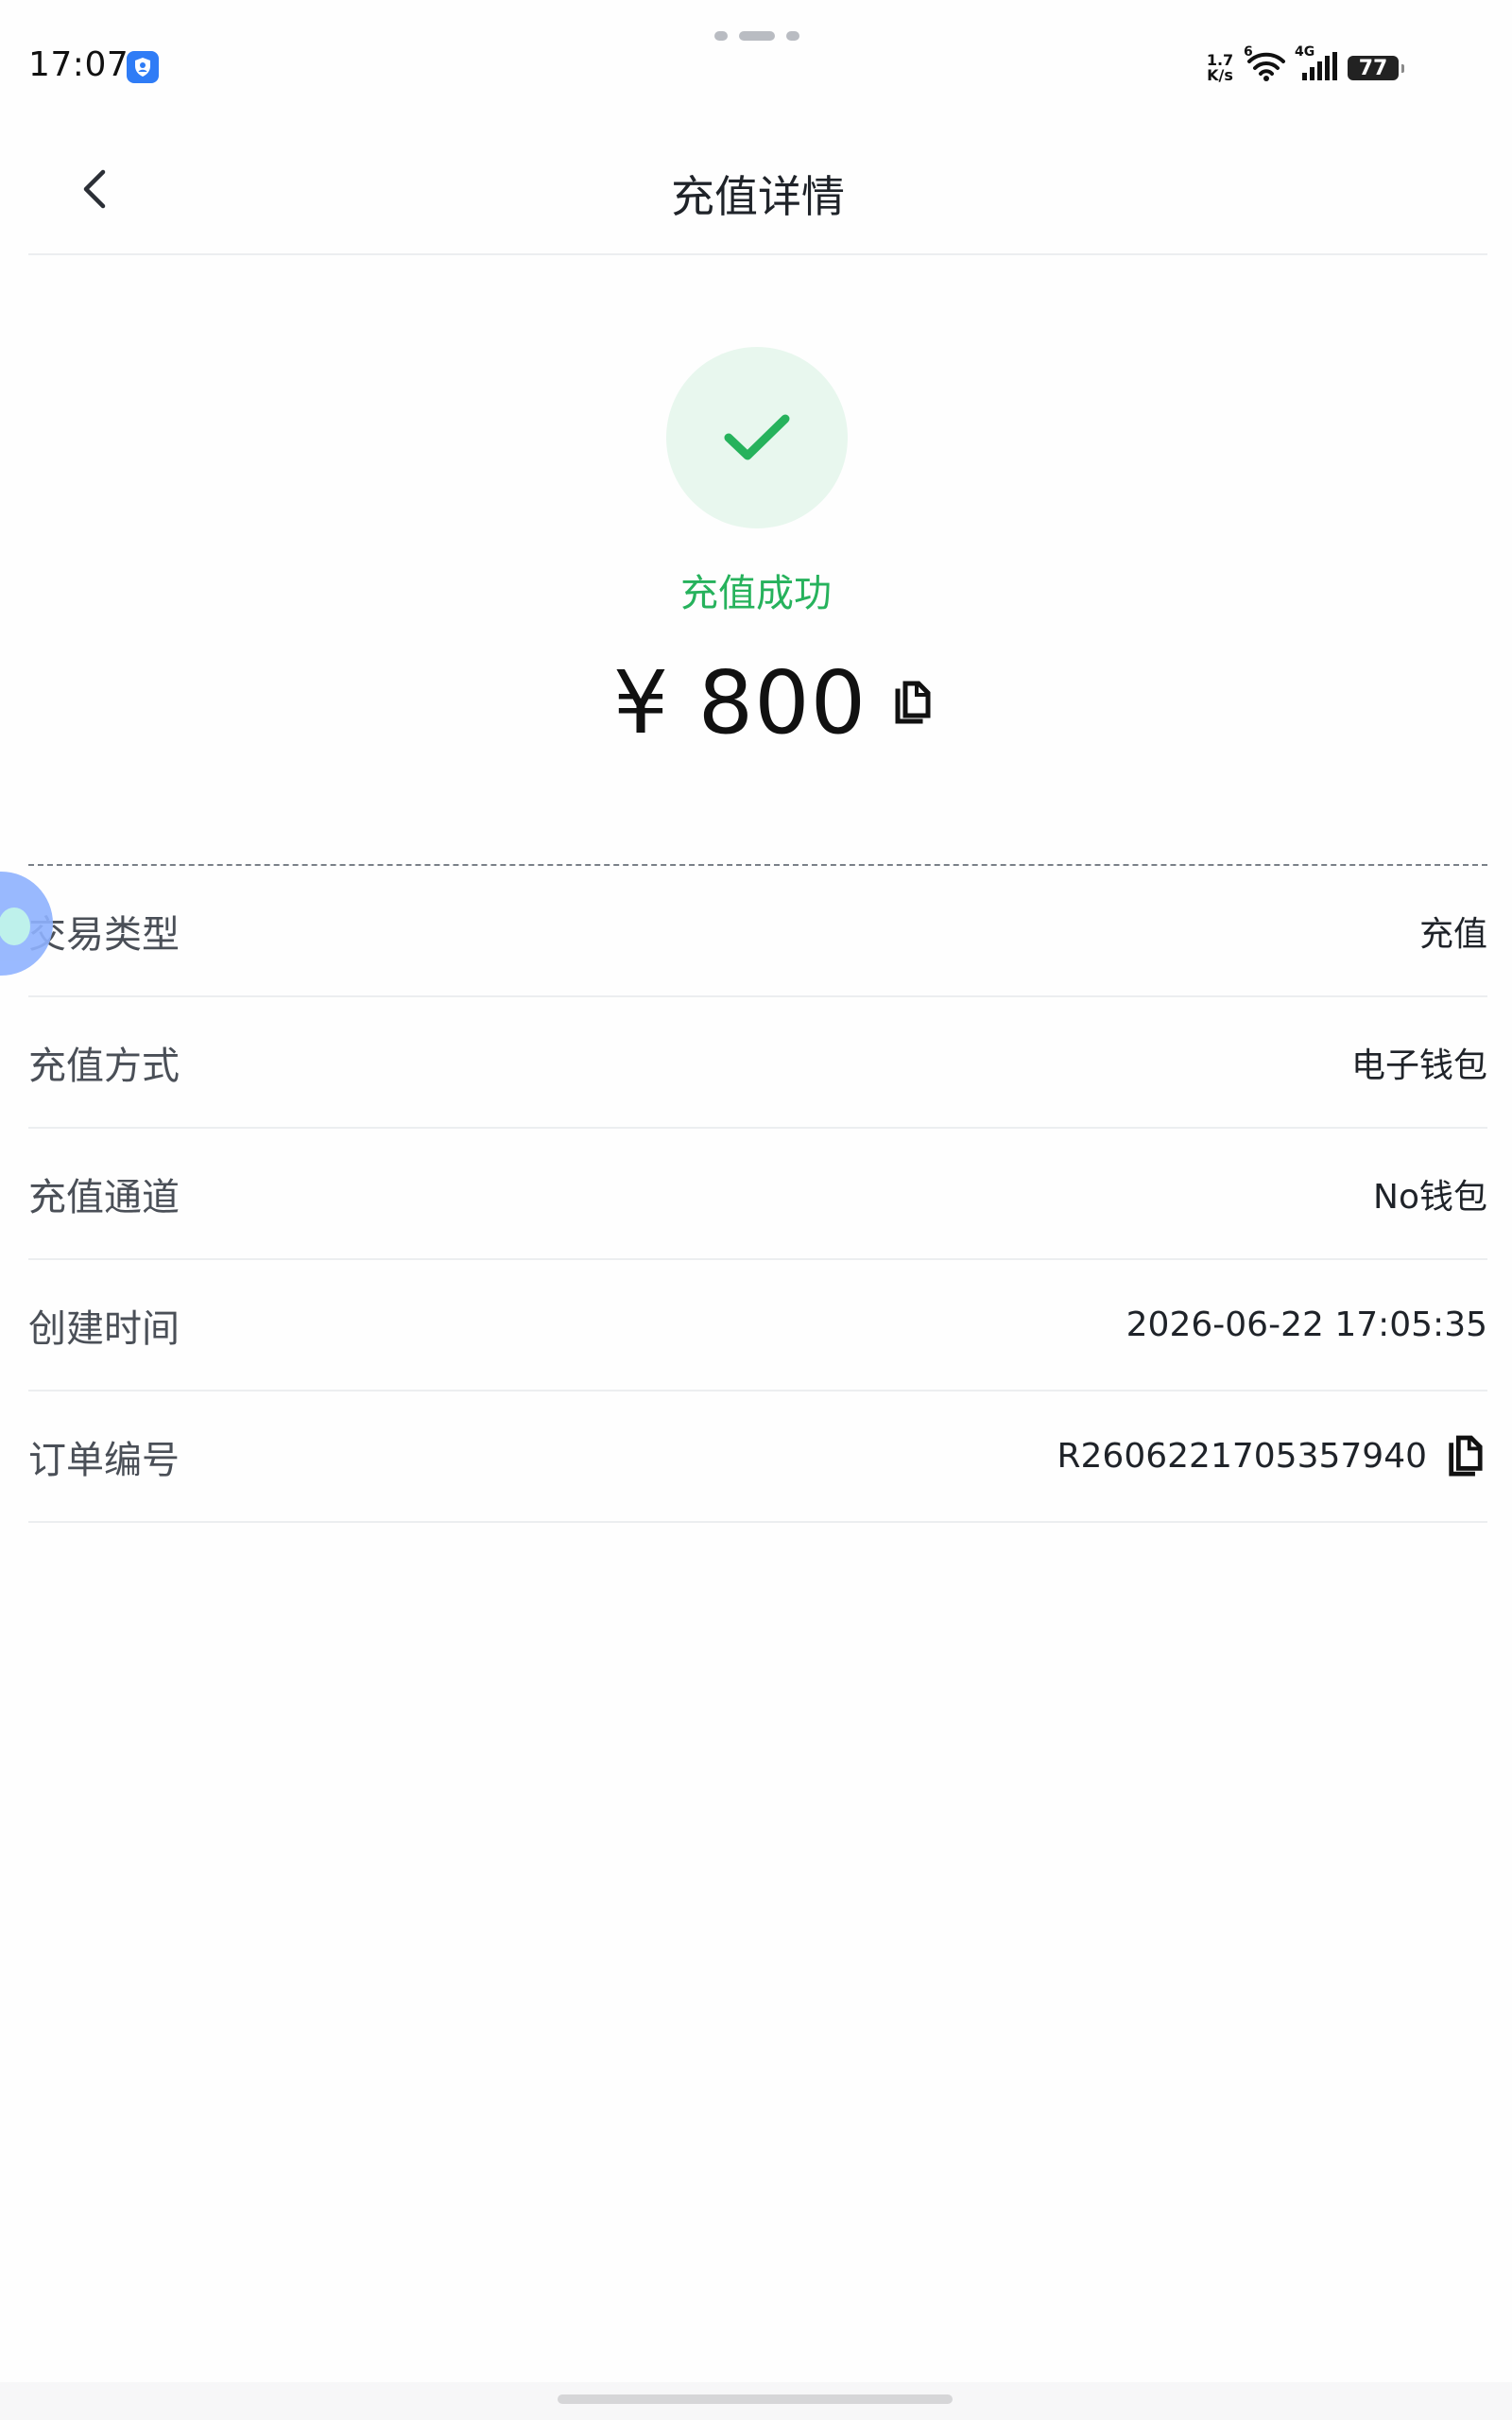 The height and width of the screenshot is (2420, 1512). Describe the element at coordinates (756, 35) in the screenshot. I see `pull-indicator` at that location.